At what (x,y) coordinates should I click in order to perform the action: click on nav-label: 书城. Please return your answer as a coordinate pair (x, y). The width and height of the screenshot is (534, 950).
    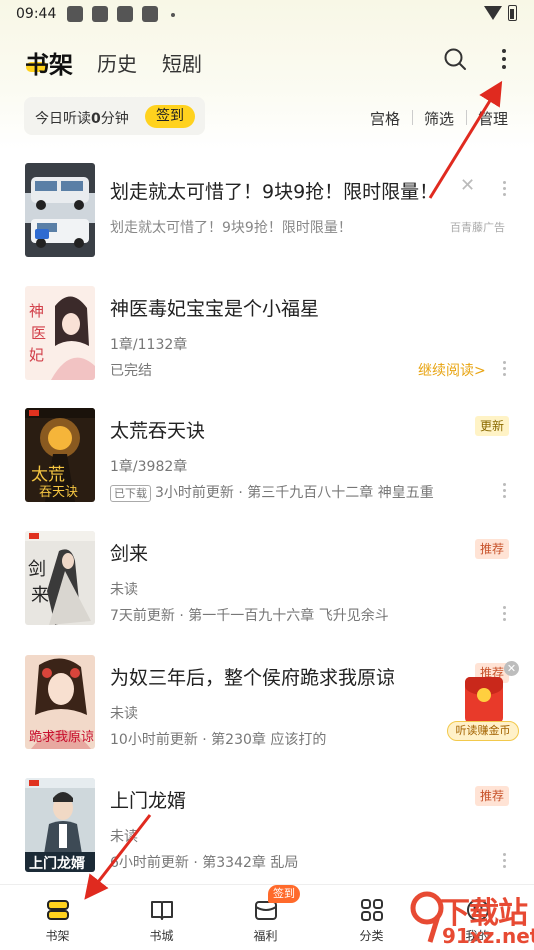
    Looking at the image, I should click on (161, 936).